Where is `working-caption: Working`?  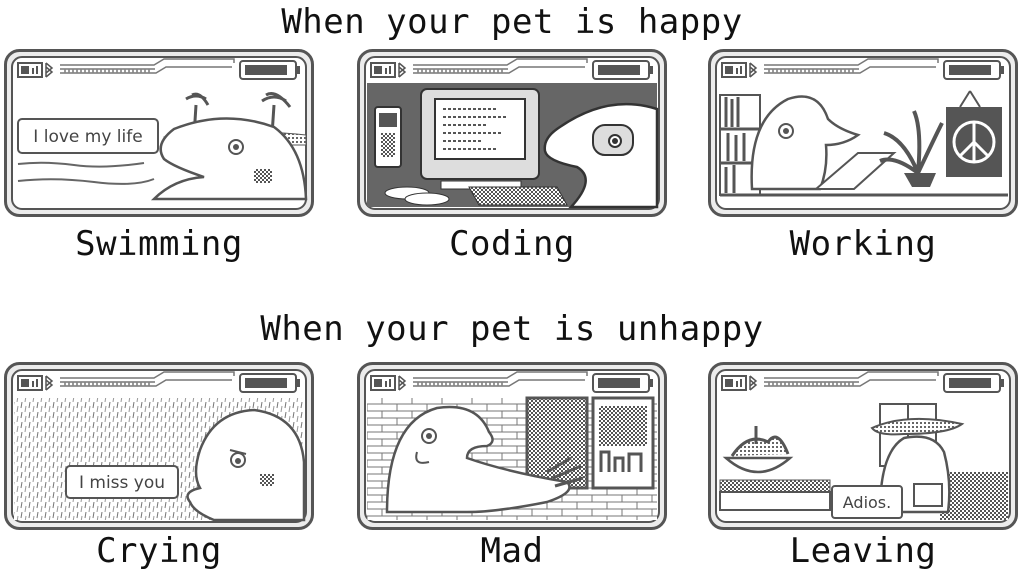
working-caption: Working is located at coordinates (863, 244).